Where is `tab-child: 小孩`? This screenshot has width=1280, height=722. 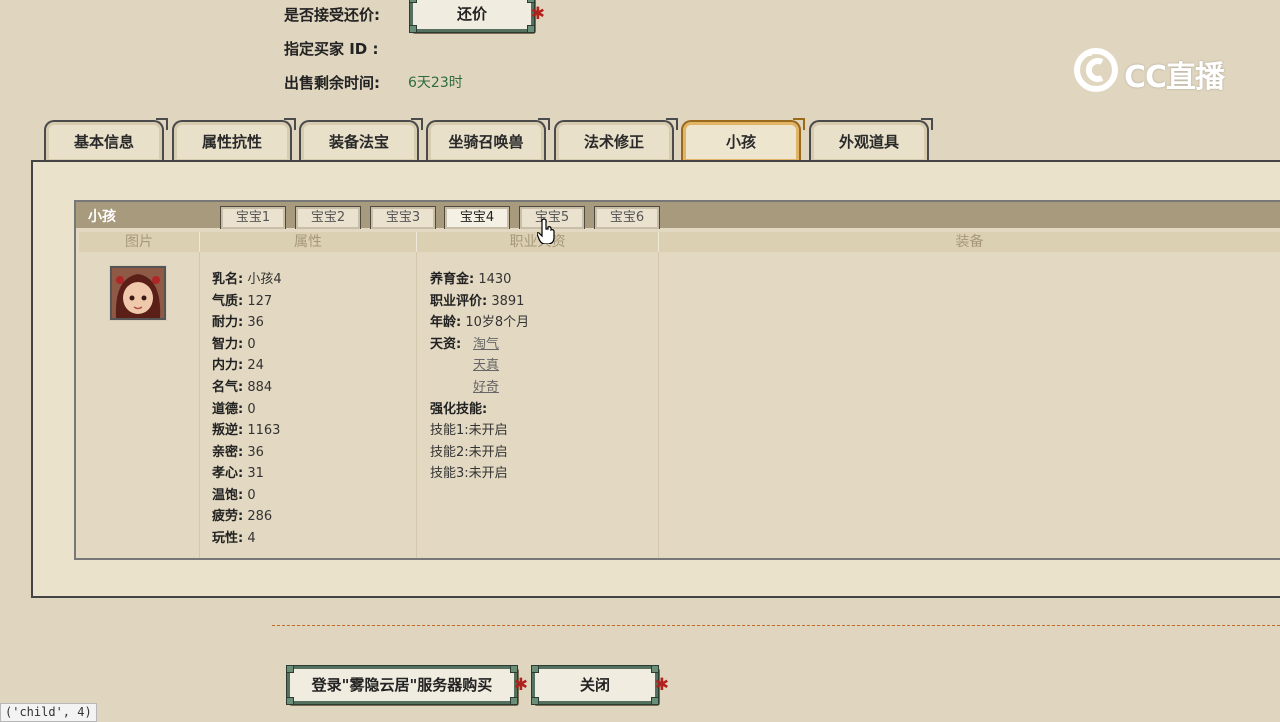
tab-child: 小孩 is located at coordinates (743, 140).